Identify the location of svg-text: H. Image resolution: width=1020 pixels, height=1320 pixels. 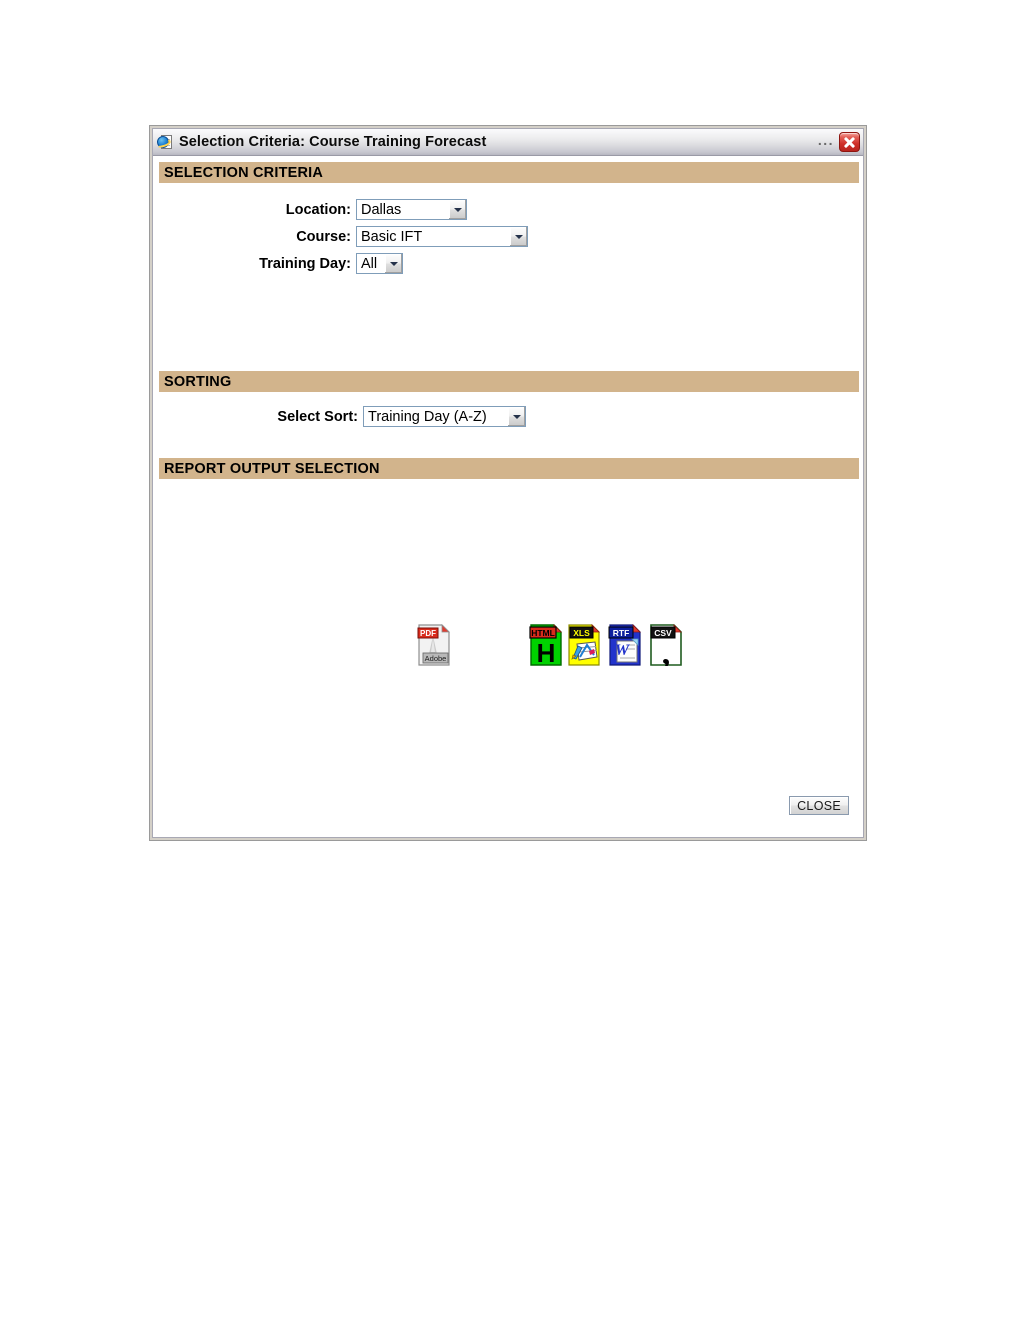
(546, 652).